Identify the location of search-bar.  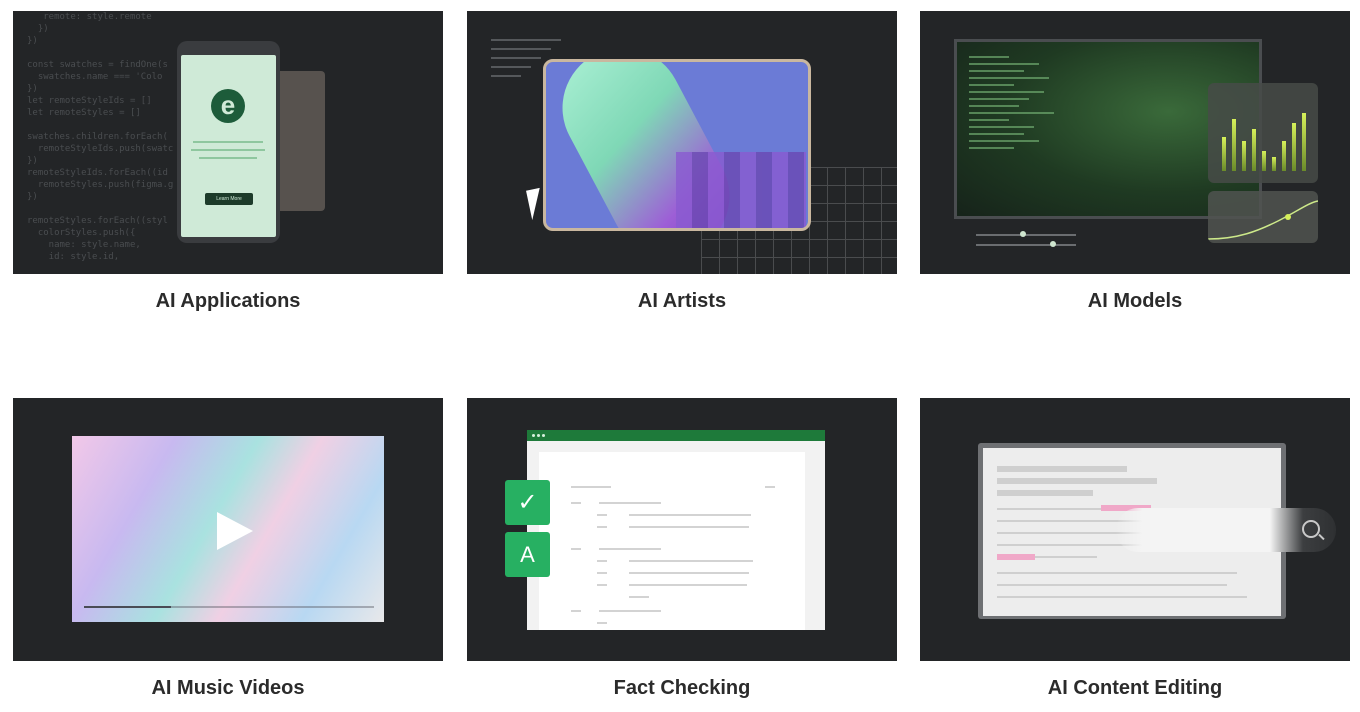
(1226, 530).